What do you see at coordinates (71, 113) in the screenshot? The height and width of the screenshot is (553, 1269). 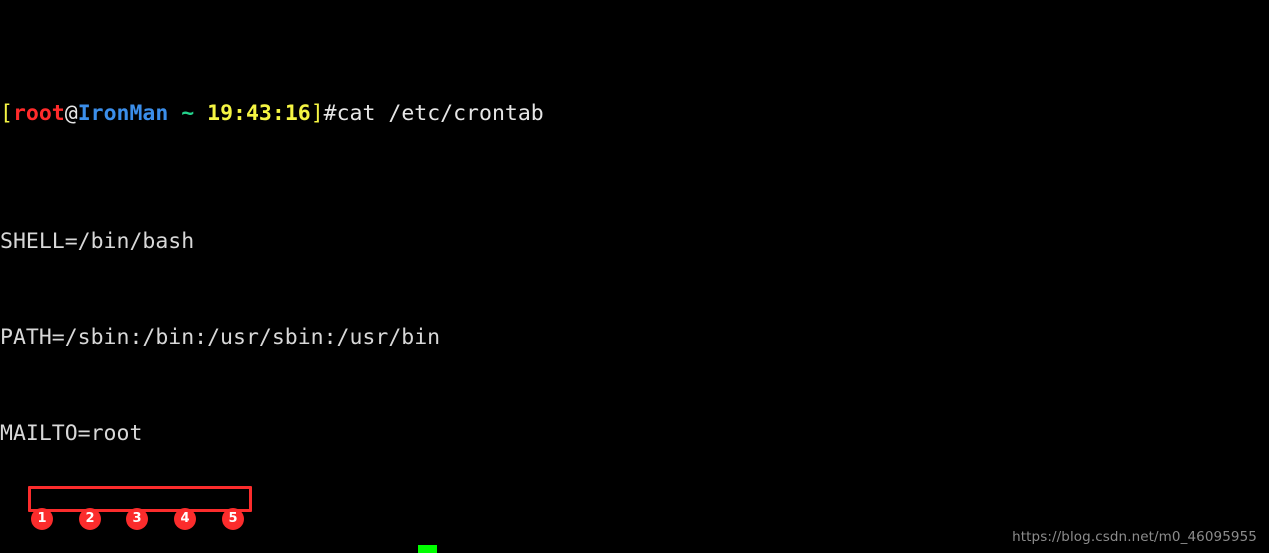 I see `prompt-at-symbol: @` at bounding box center [71, 113].